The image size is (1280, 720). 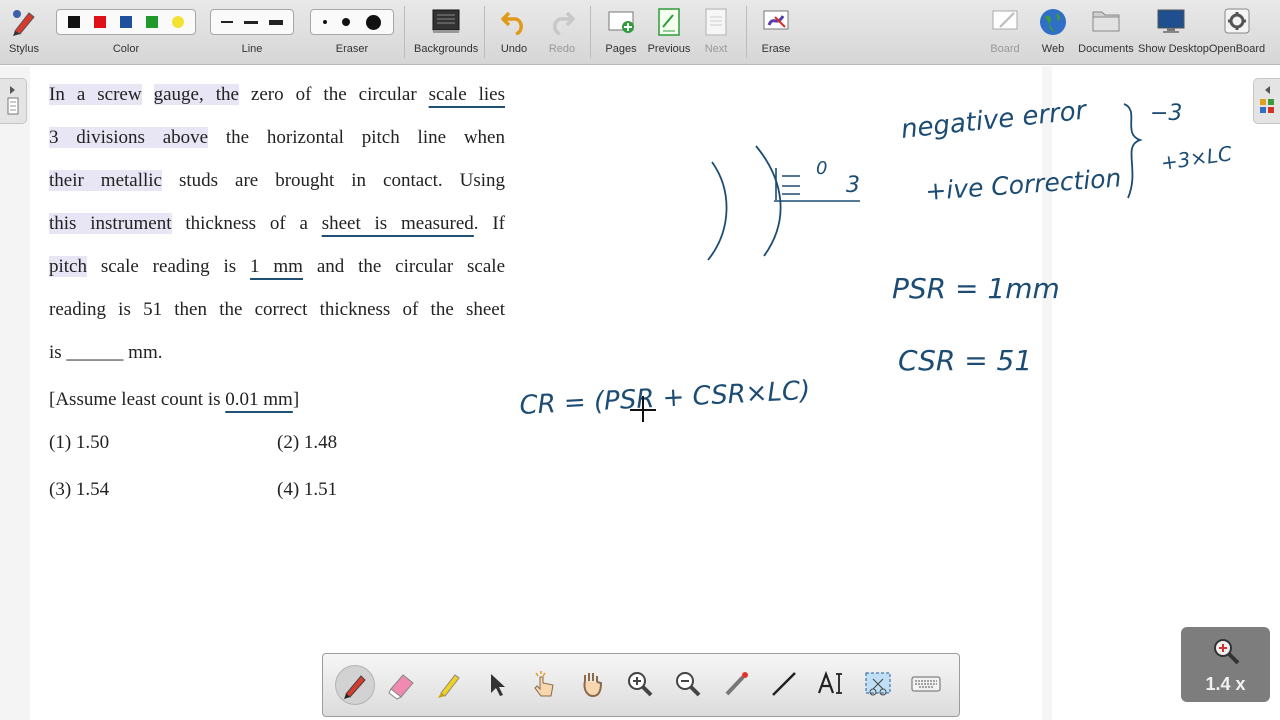 I want to click on undo-button: Undo, so click(x=514, y=32).